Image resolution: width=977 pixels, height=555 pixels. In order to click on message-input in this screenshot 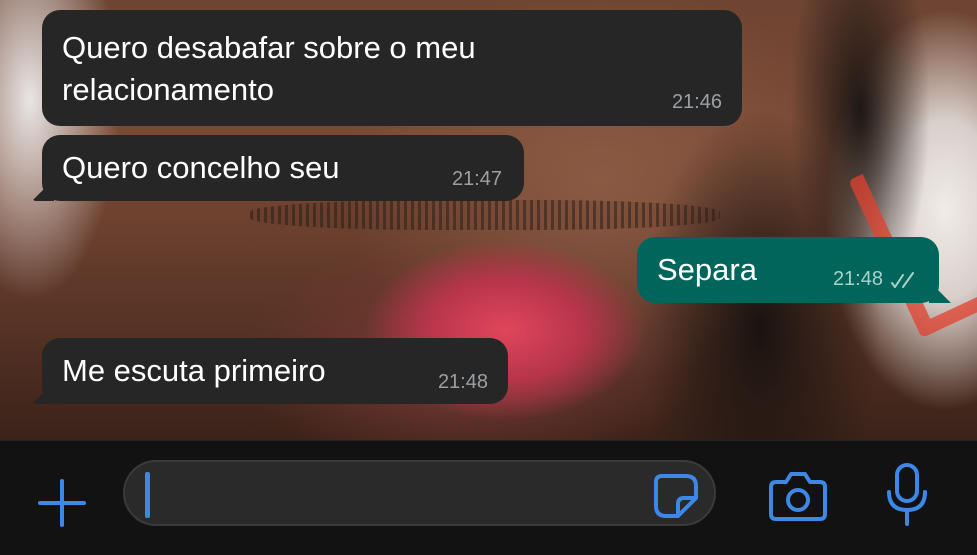, I will do `click(419, 493)`.